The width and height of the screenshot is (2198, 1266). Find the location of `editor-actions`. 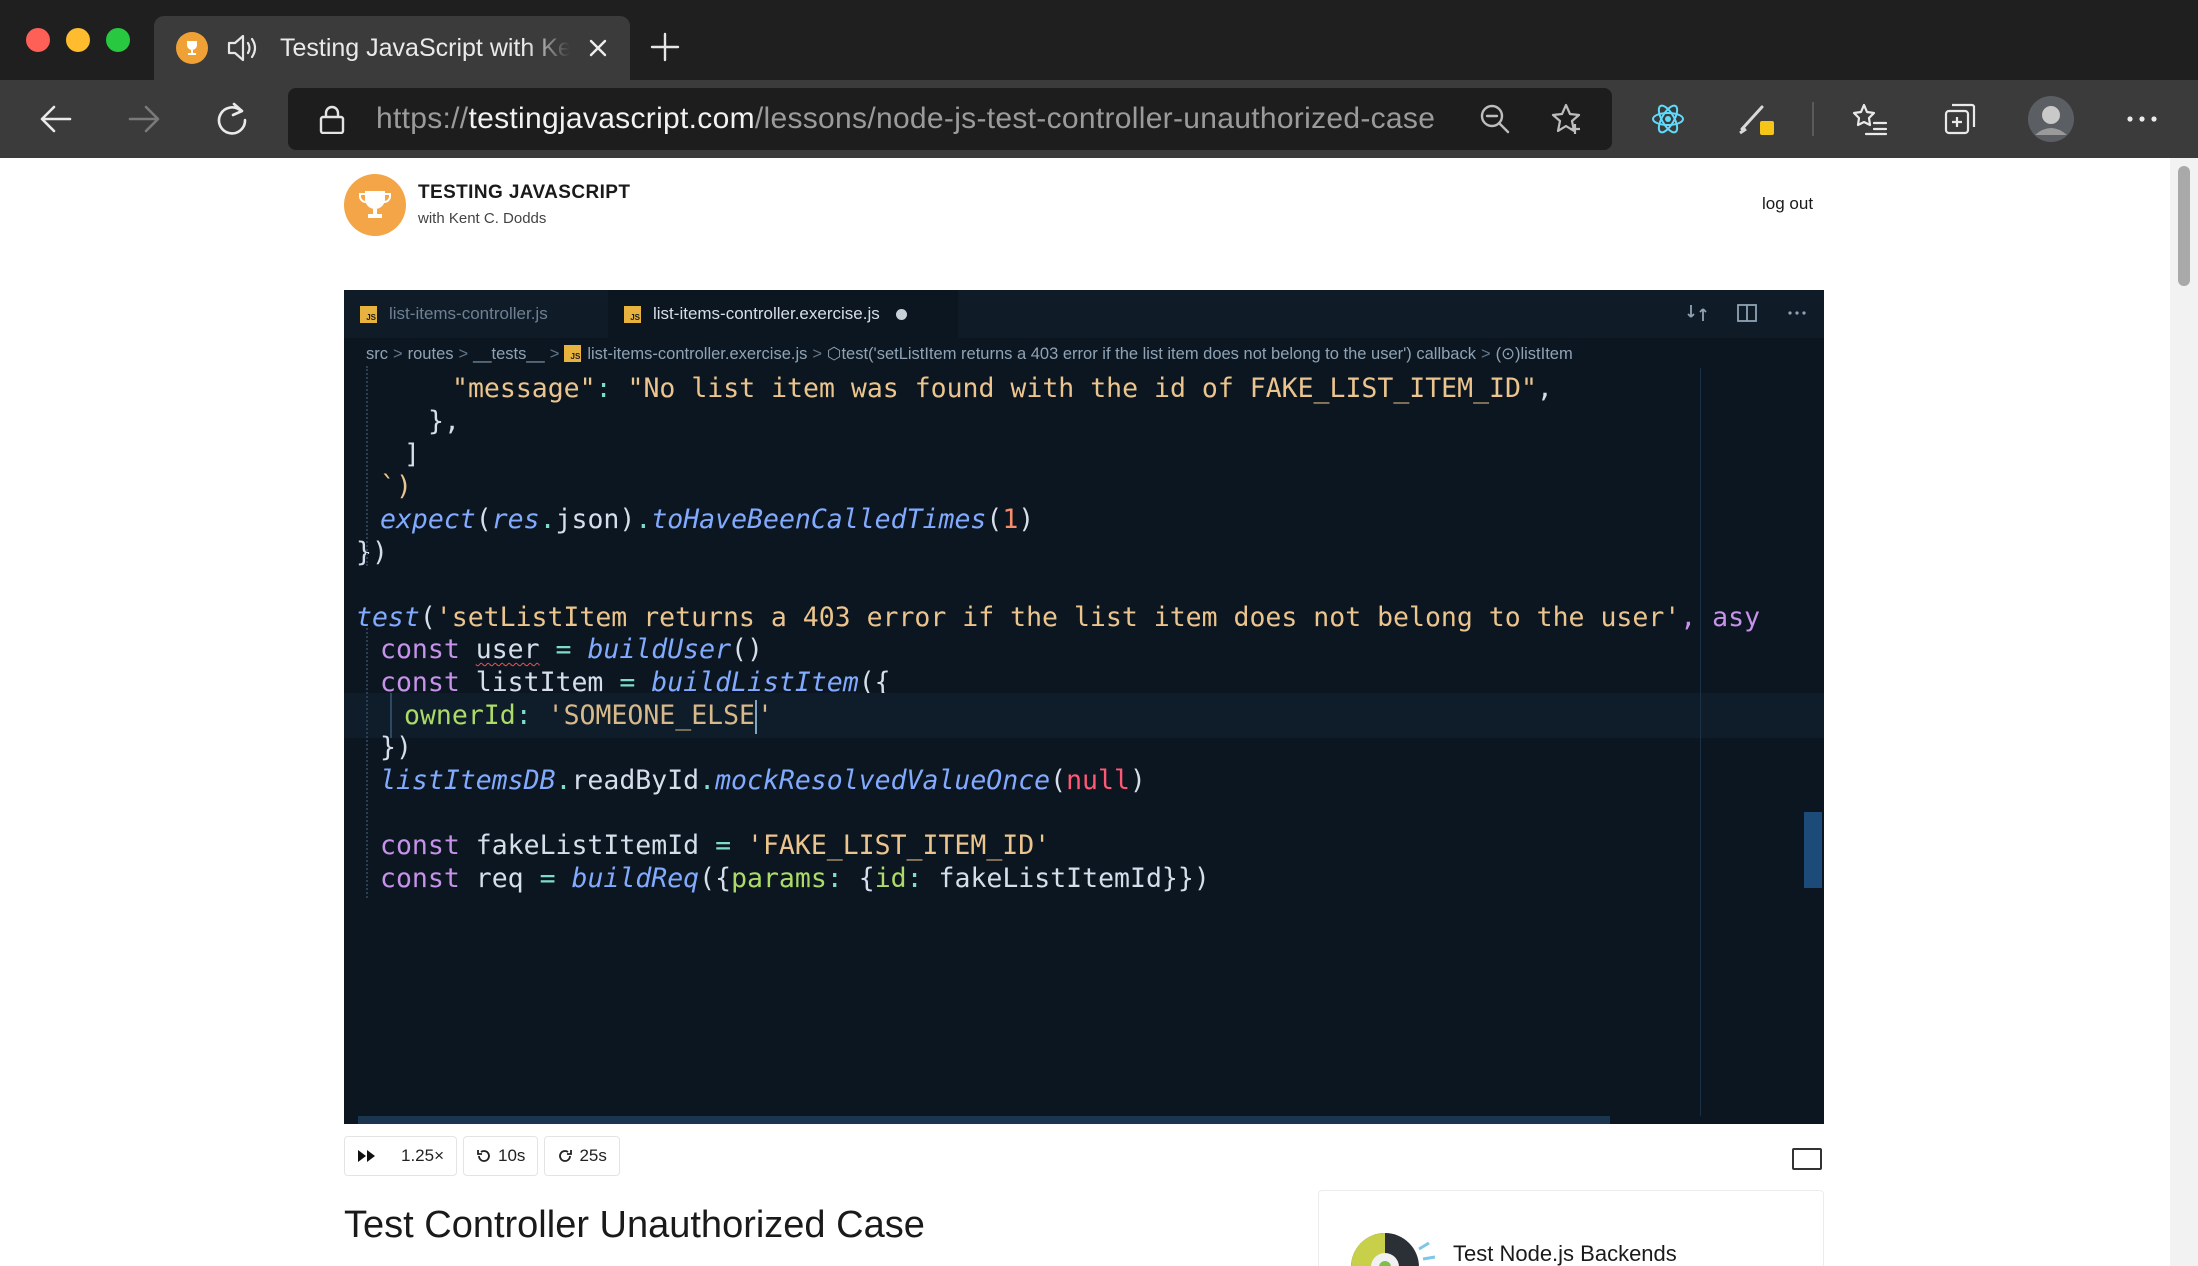

editor-actions is located at coordinates (1747, 313).